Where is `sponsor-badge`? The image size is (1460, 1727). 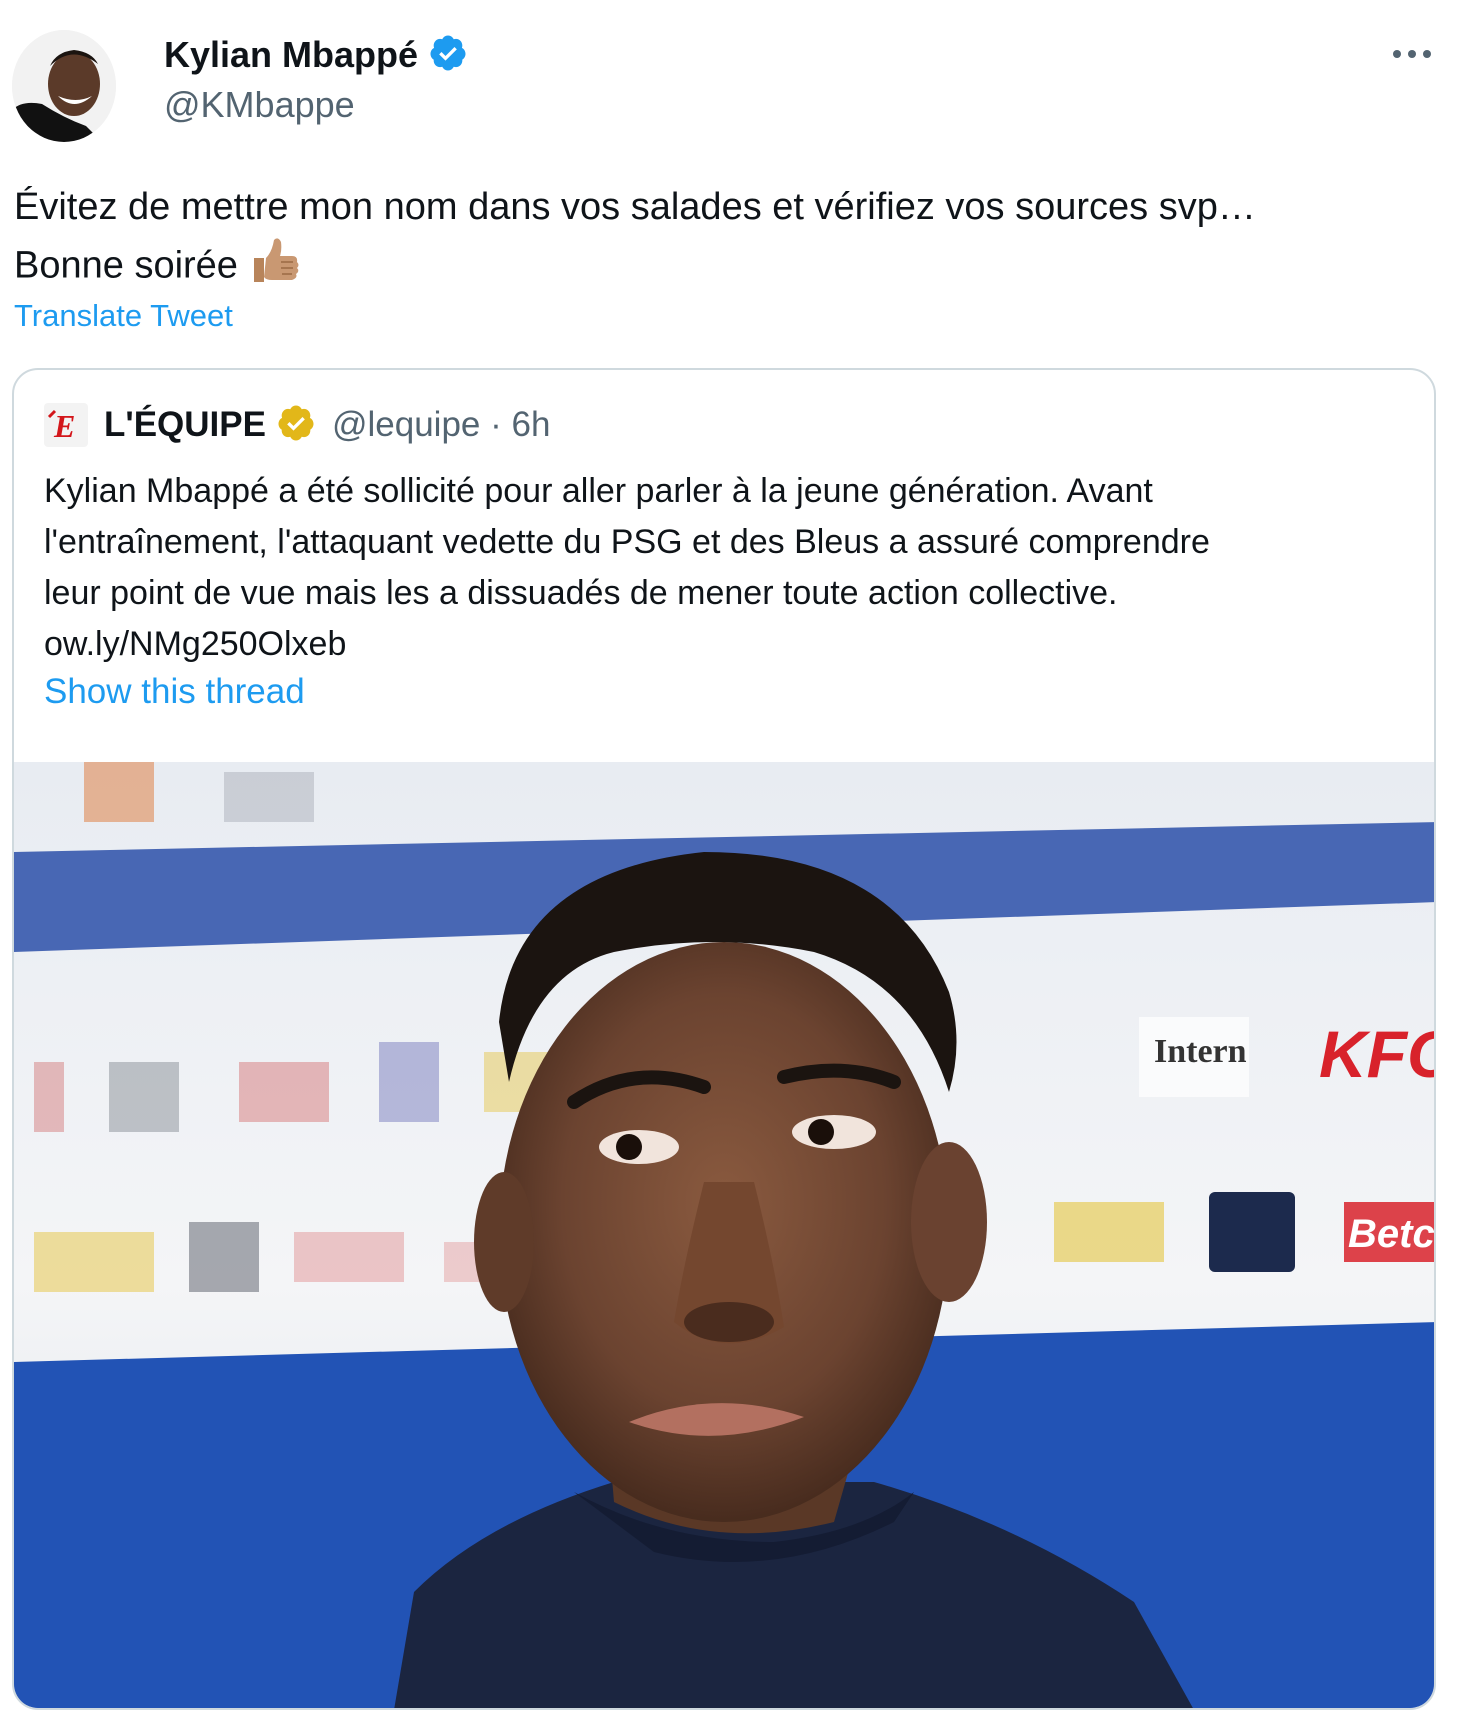 sponsor-badge is located at coordinates (1252, 1232).